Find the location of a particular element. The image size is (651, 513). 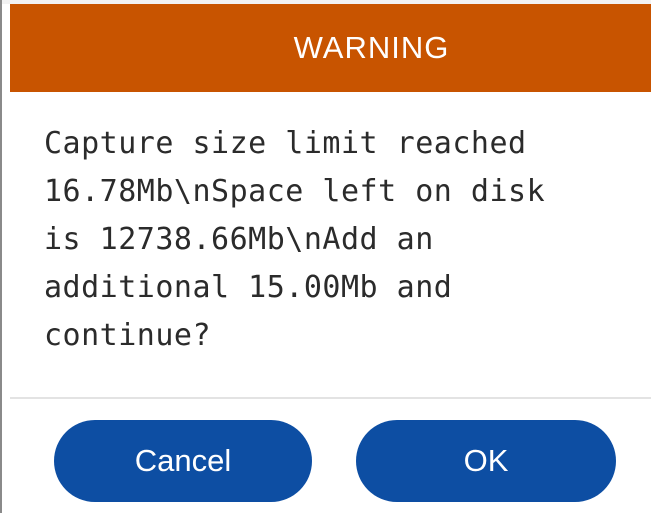

dialog-divider is located at coordinates (330, 398).